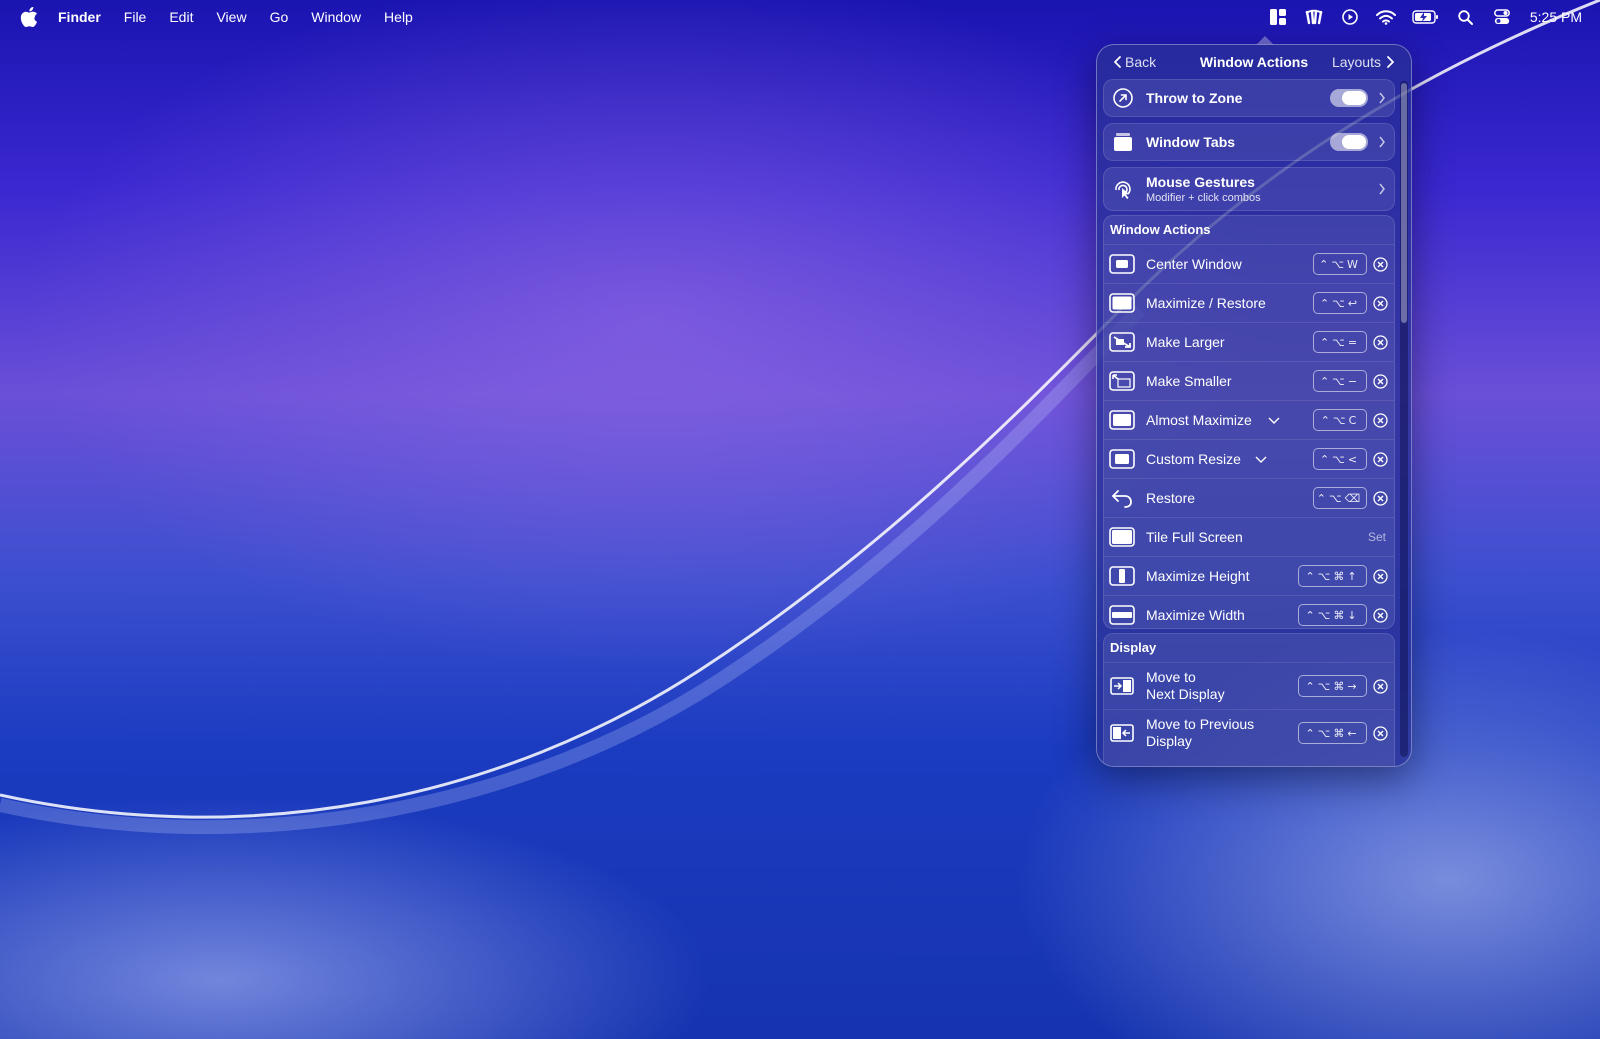 The height and width of the screenshot is (1039, 1600). Describe the element at coordinates (29, 17) in the screenshot. I see `apple-menu-icon` at that location.